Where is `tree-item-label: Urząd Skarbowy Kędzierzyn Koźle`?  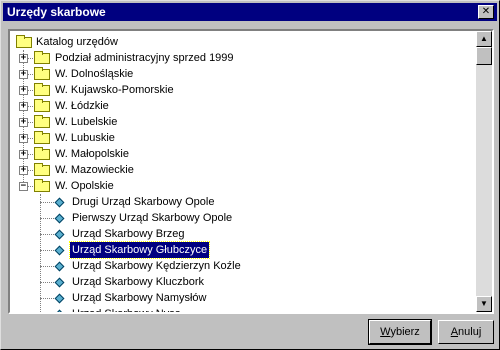 tree-item-label: Urząd Skarbowy Kędzierzyn Koźle is located at coordinates (156, 266).